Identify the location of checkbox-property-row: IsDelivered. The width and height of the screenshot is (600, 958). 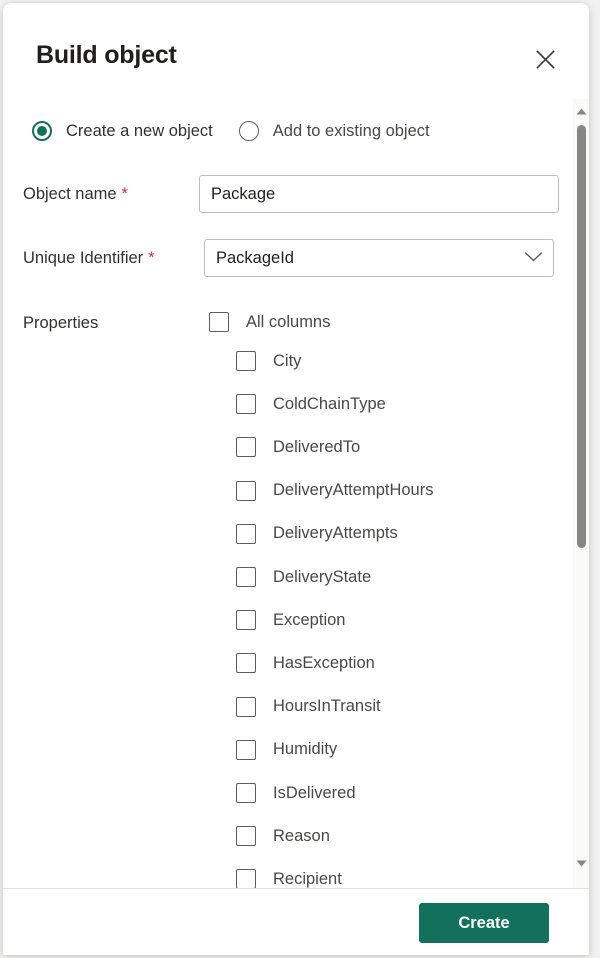
(296, 793).